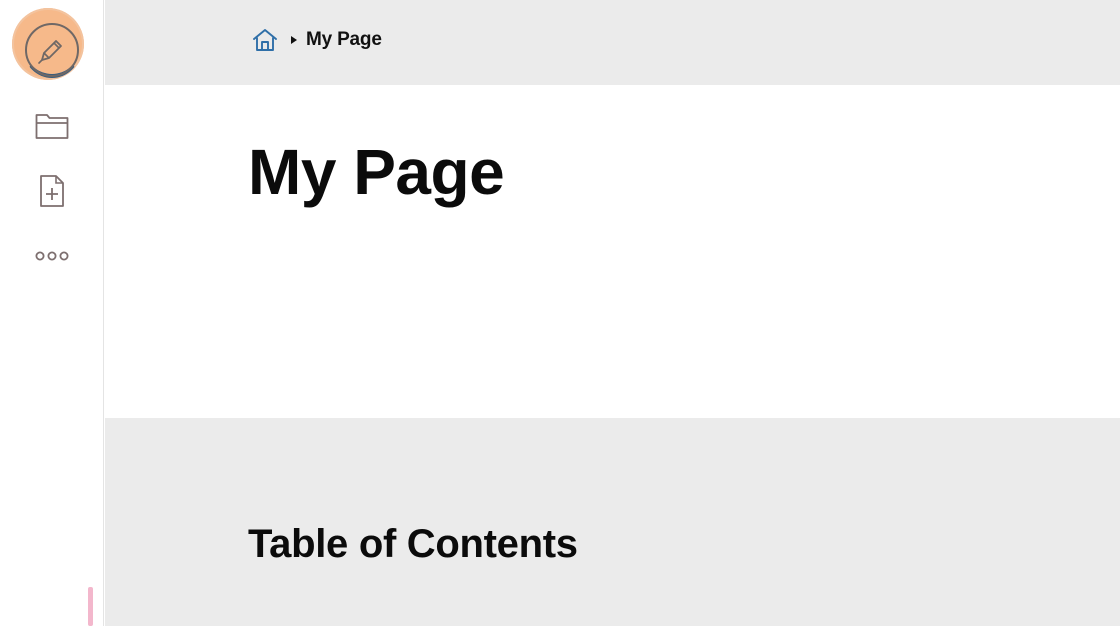  I want to click on page-header: My Page, so click(612, 42).